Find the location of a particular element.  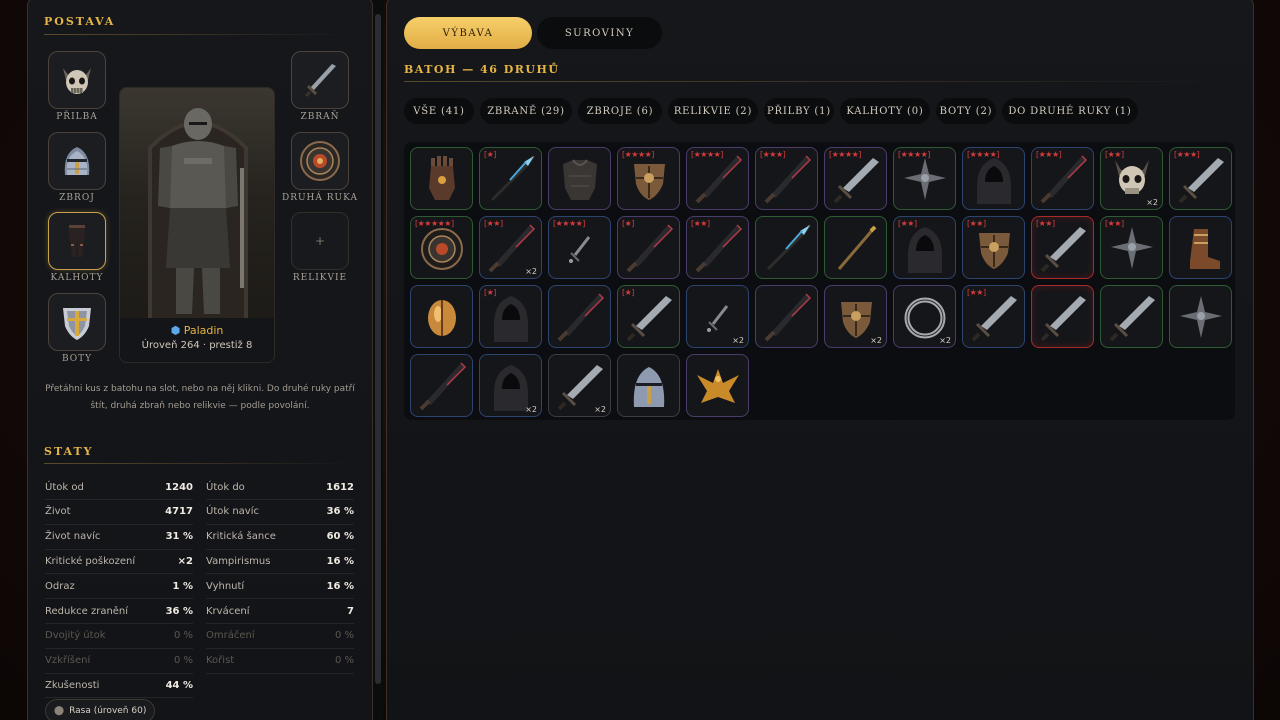

stat-row: Odraz 1 % is located at coordinates (119, 587).